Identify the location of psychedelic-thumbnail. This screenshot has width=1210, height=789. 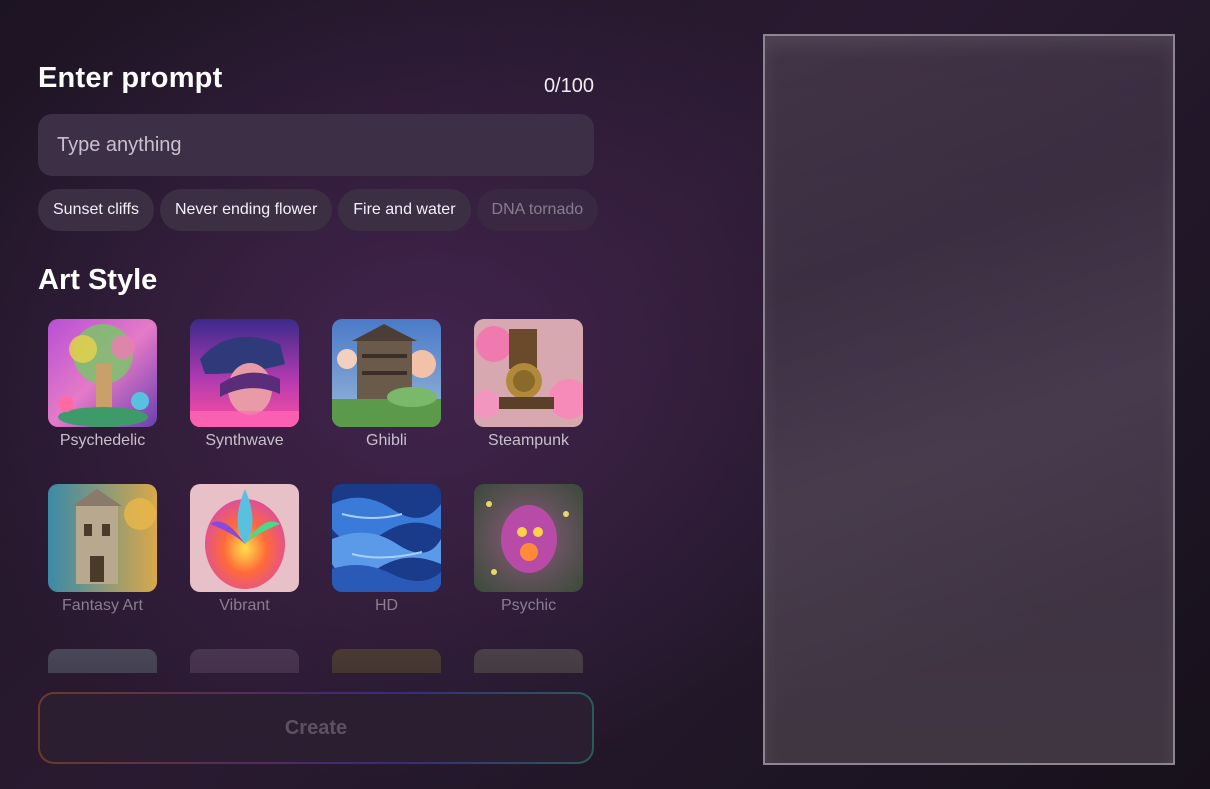
(102, 373).